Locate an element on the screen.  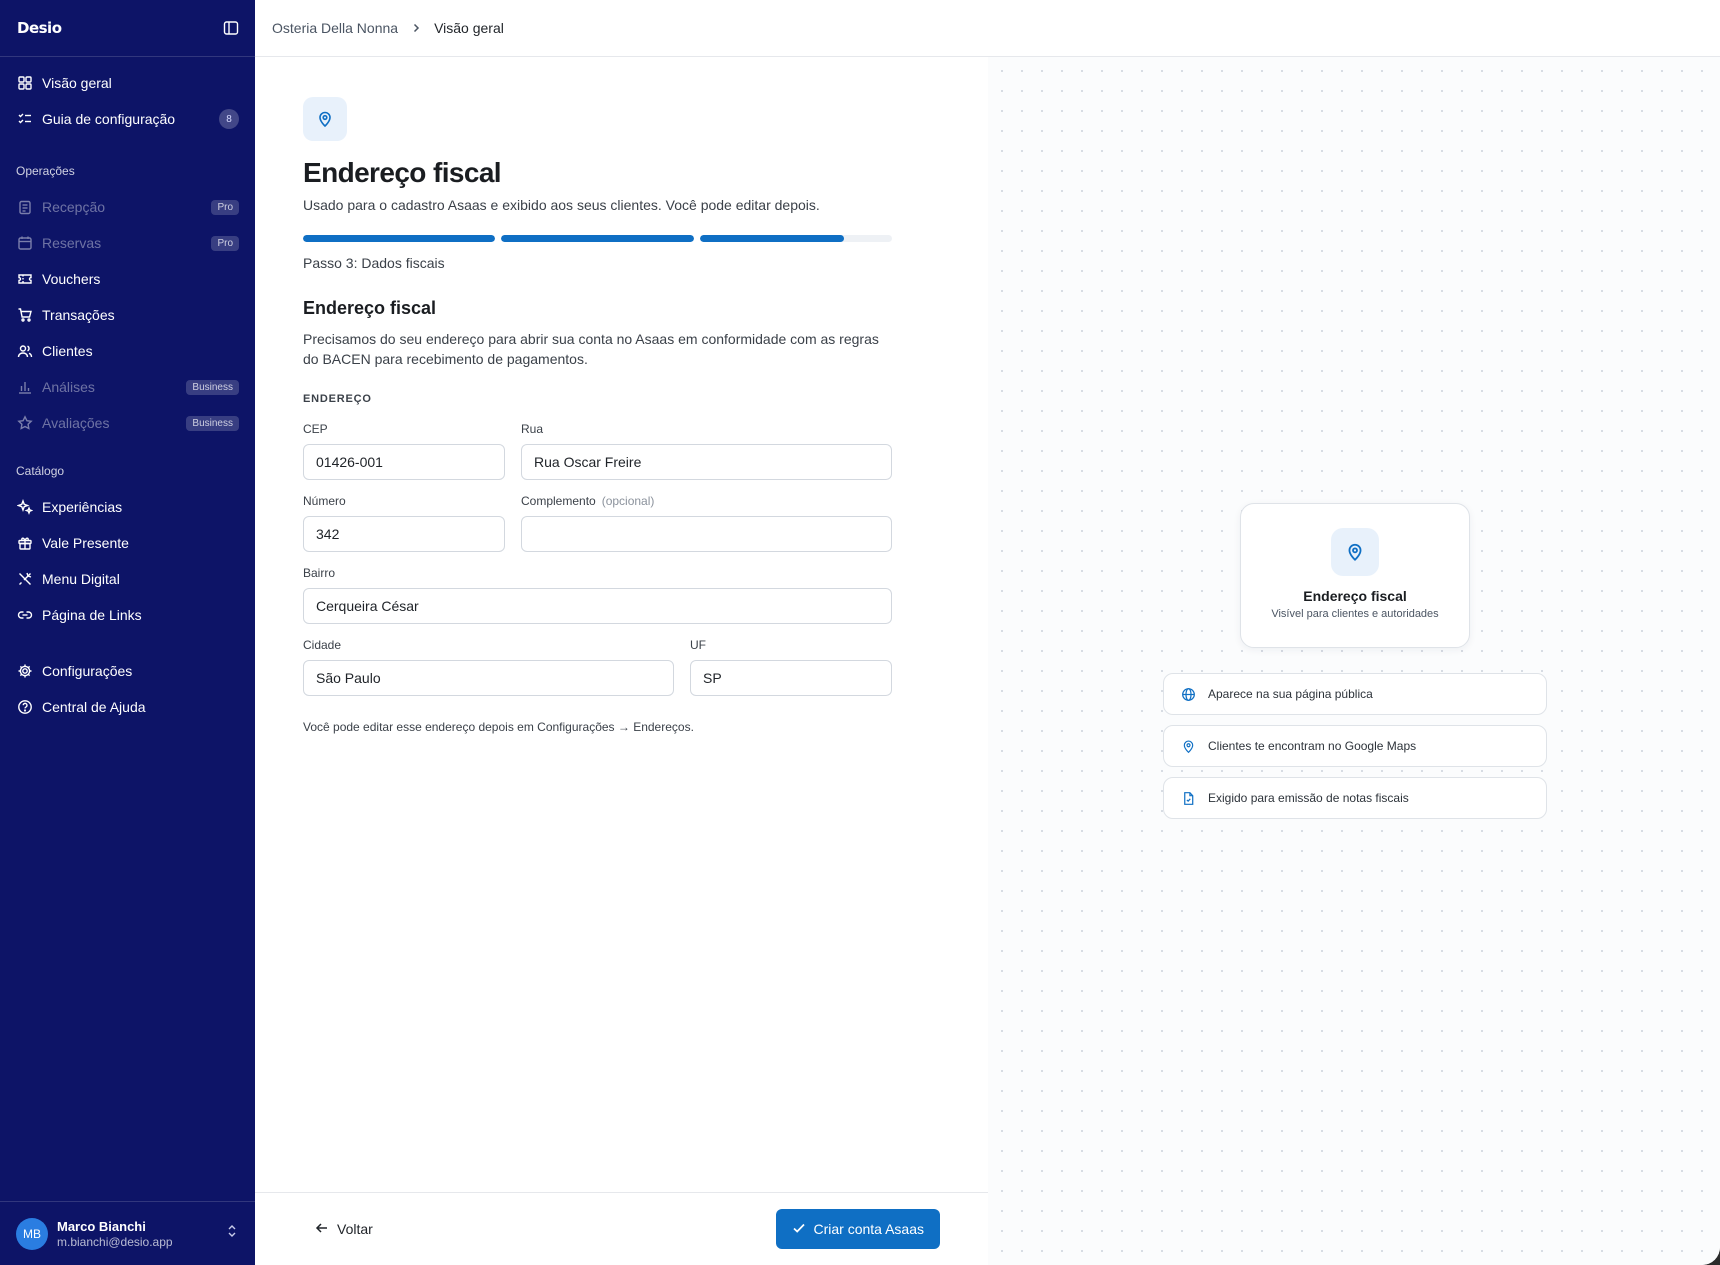
create-asaas-account-button: Criar conta Asaas is located at coordinates (857, 1229).